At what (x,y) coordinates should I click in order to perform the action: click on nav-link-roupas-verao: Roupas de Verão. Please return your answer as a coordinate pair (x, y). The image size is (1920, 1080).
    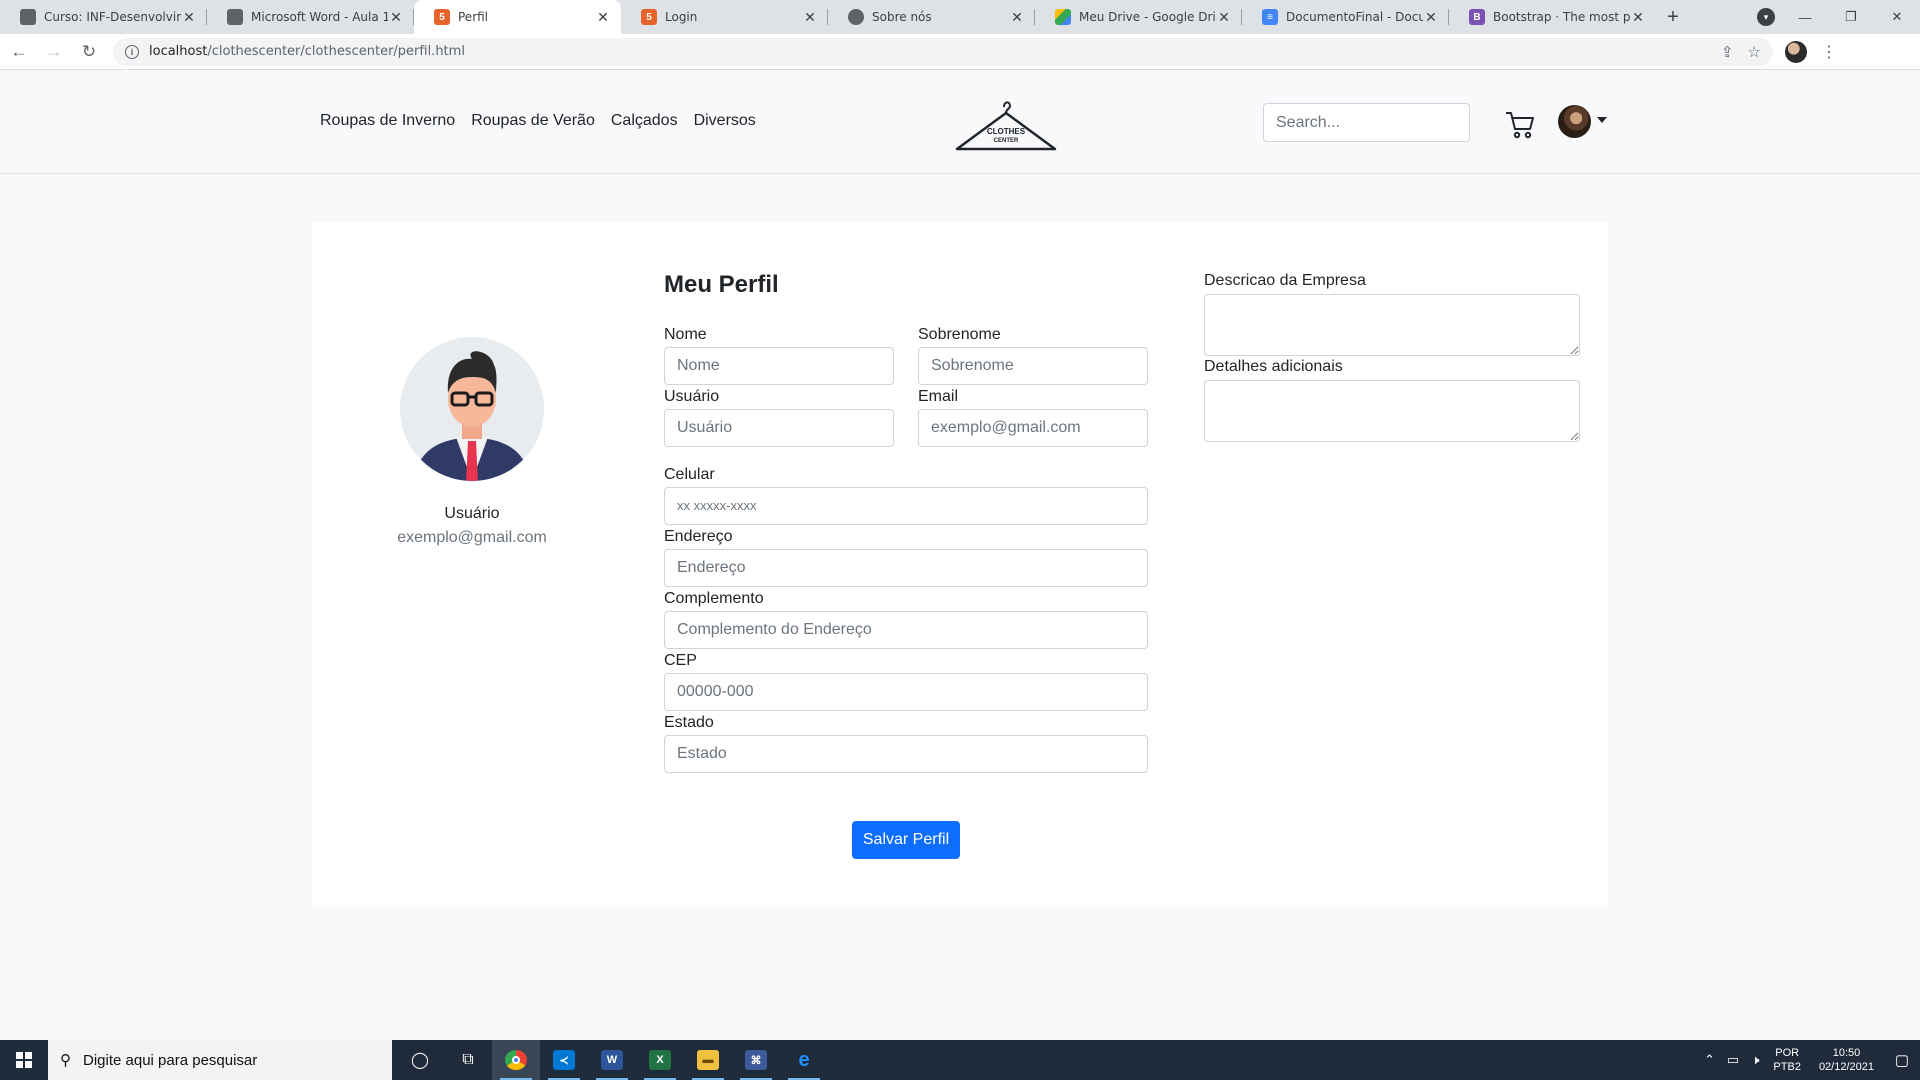
    Looking at the image, I should click on (533, 121).